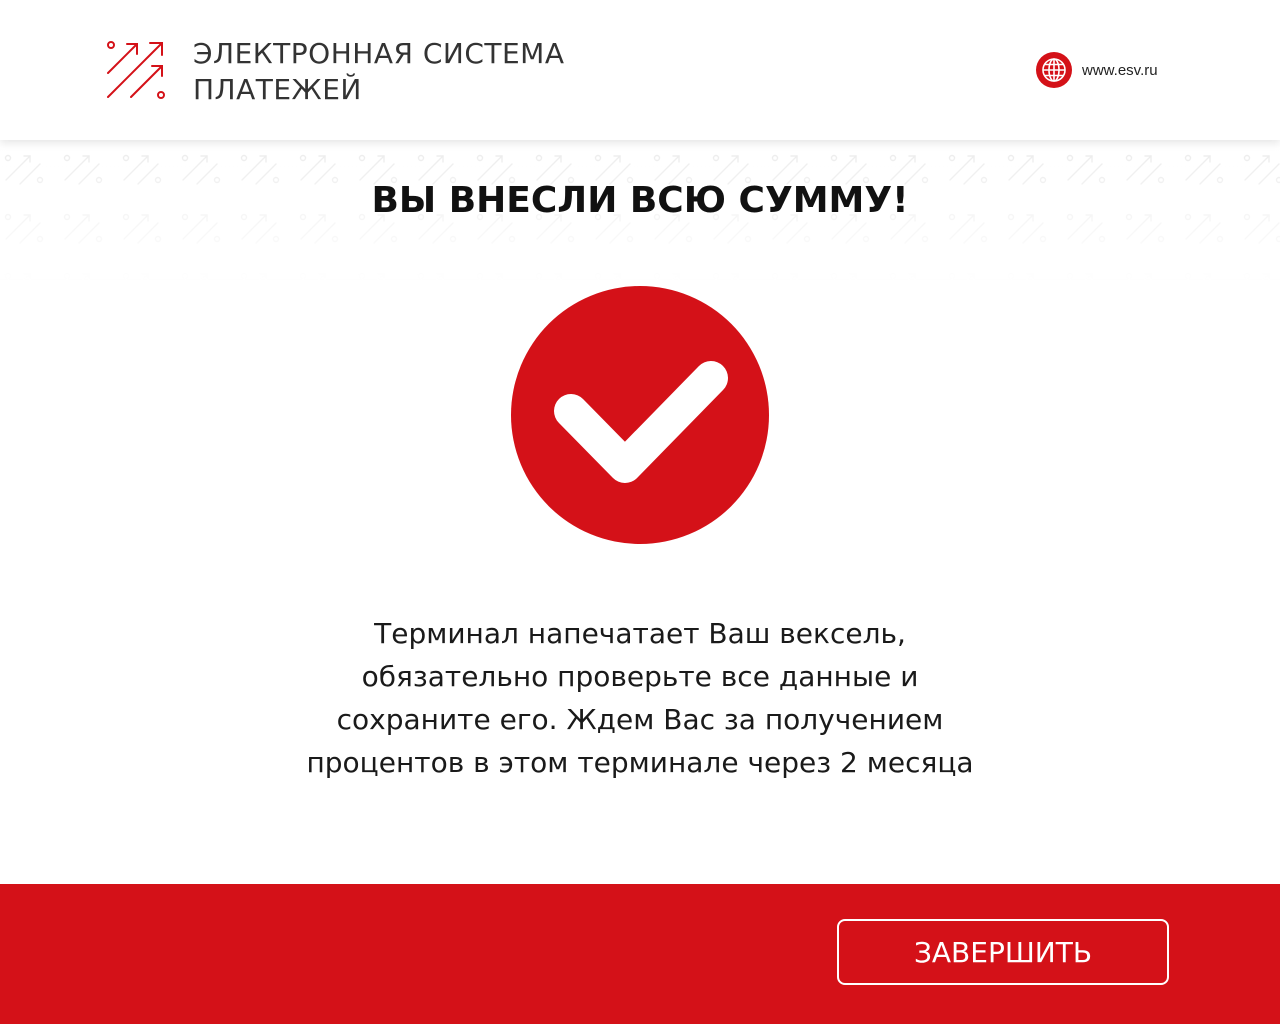 The width and height of the screenshot is (1280, 1024). I want to click on message-line: Терминал напечатает Ваш вексель,, so click(640, 633).